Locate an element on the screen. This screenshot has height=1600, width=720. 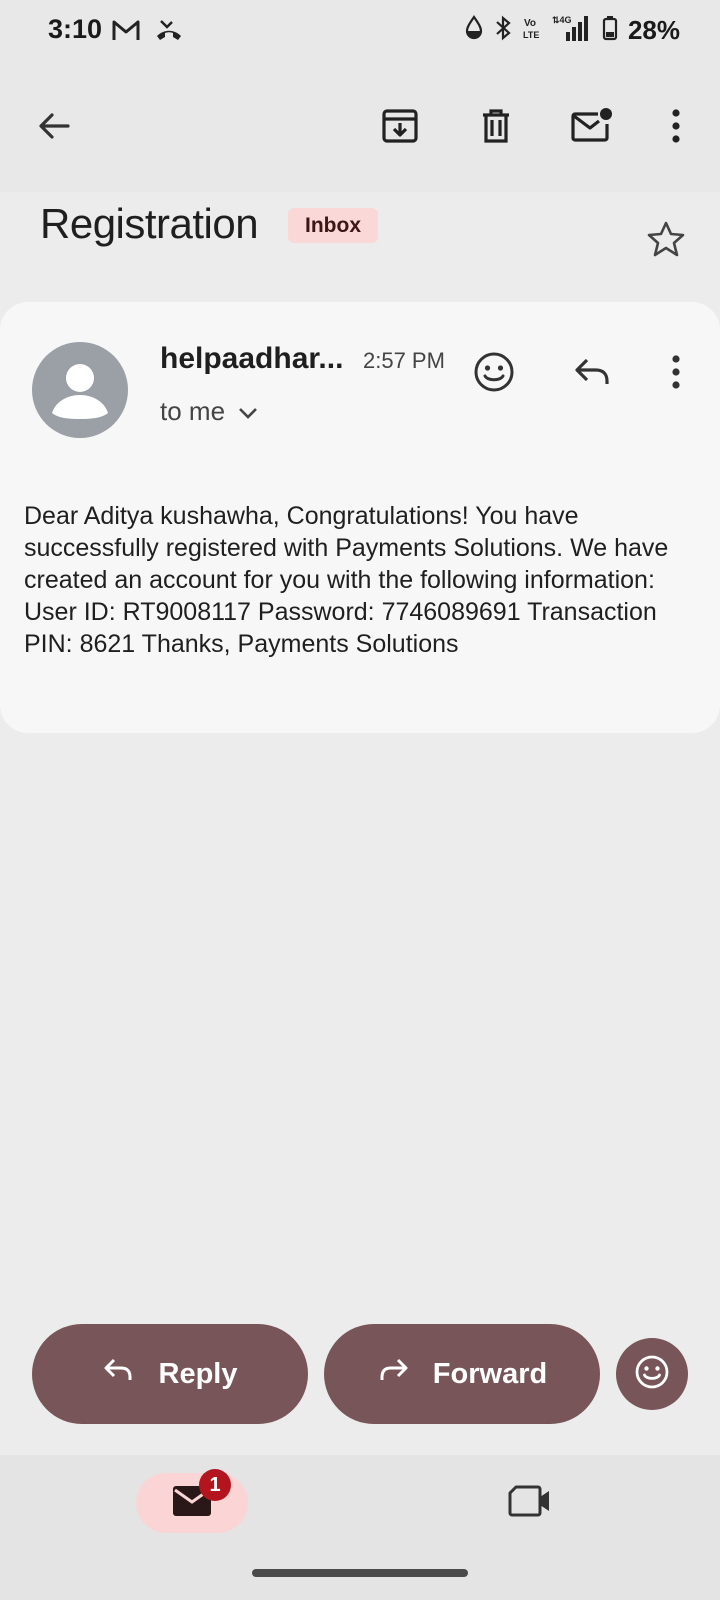
forward-label: Forward is located at coordinates (490, 1373).